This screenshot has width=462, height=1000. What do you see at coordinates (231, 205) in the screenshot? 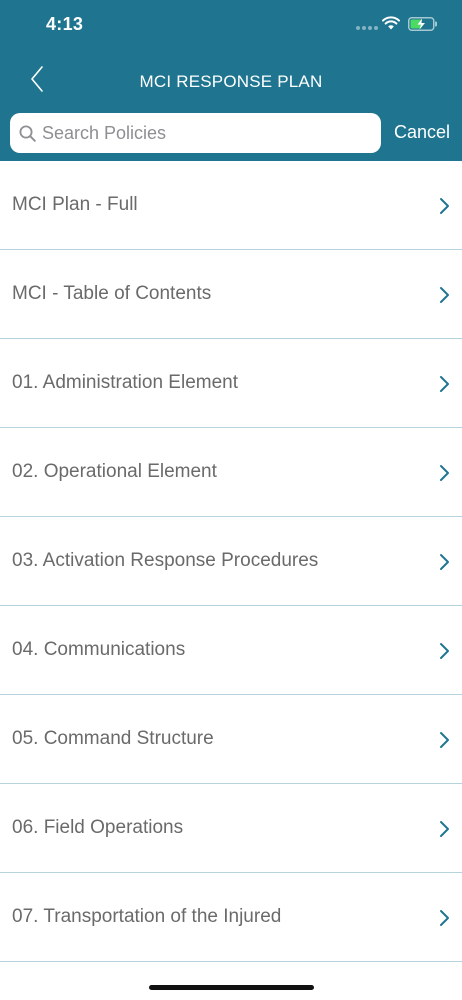
I see `list-item: MCI Plan - Full` at bounding box center [231, 205].